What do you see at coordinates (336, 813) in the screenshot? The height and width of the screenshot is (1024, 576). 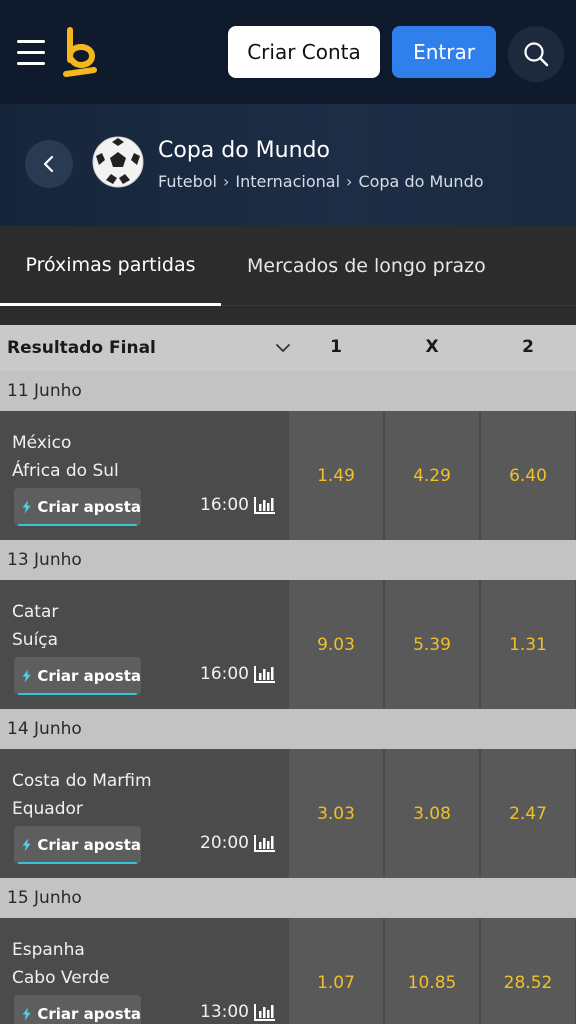 I see `odd-home: 3.03` at bounding box center [336, 813].